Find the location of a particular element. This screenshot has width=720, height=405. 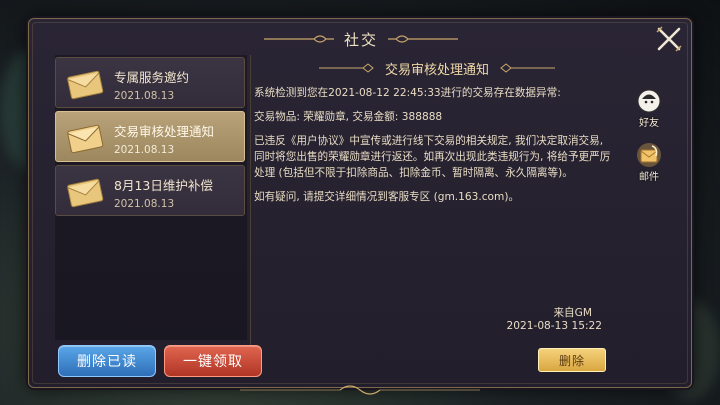

mail-sender: 来自GM is located at coordinates (572, 313).